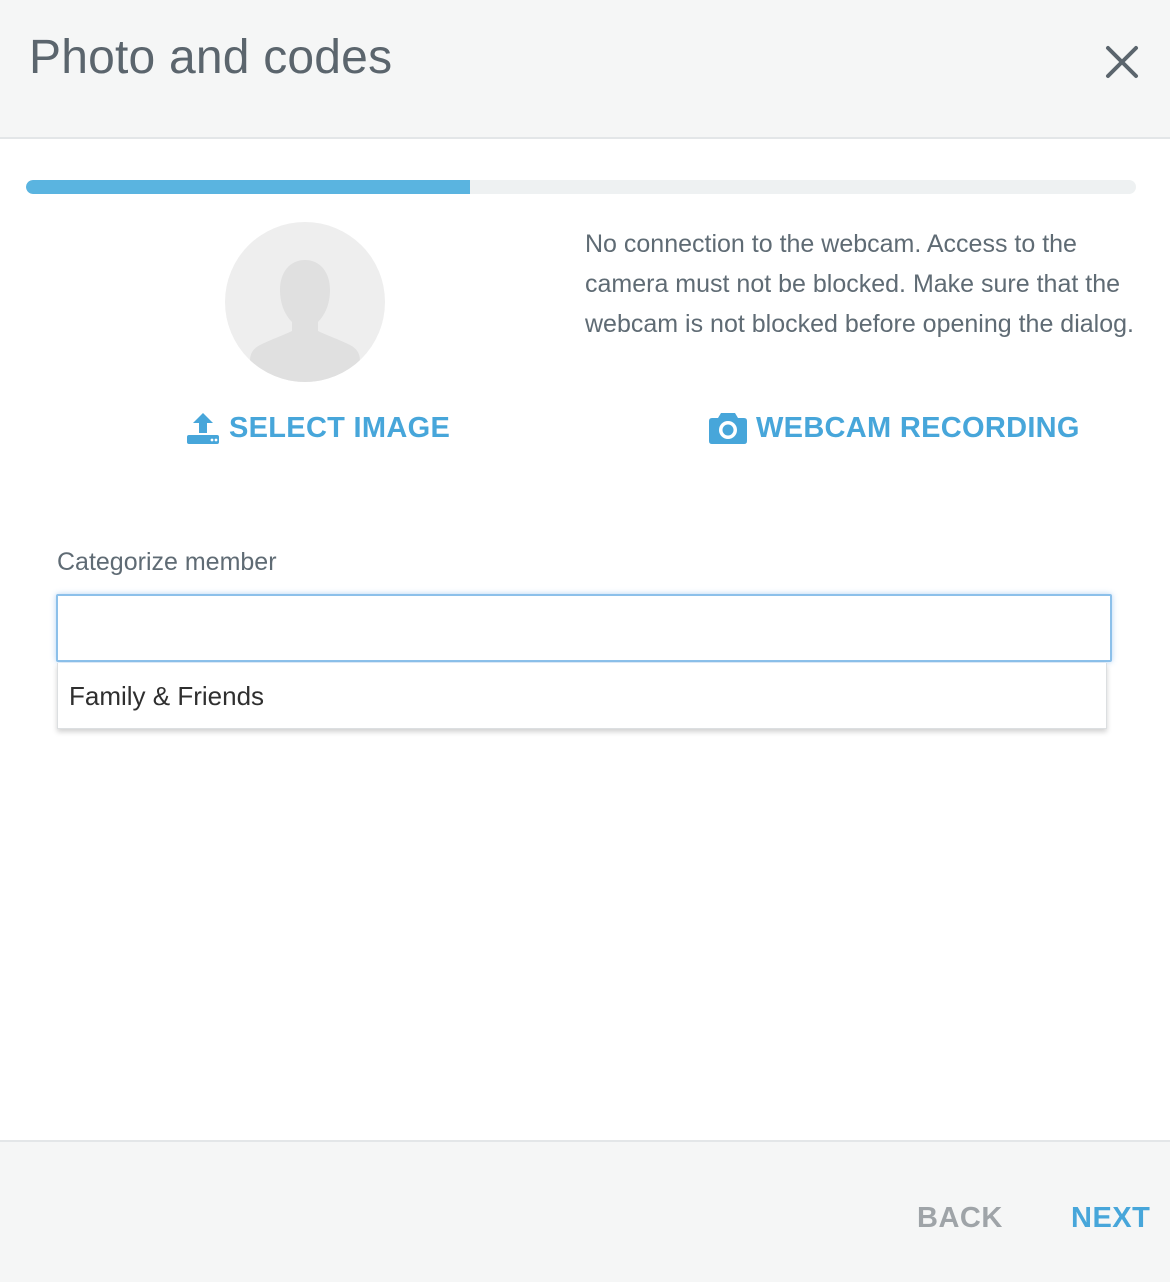 This screenshot has height=1282, width=1170. Describe the element at coordinates (585, 1211) in the screenshot. I see `dialog-footer: BACK NEXT` at that location.